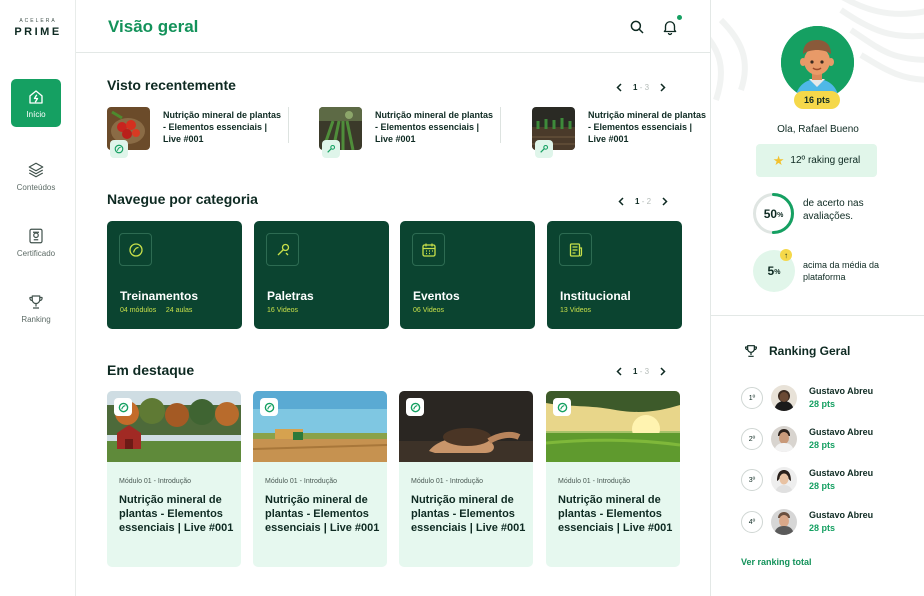  I want to click on above-average-text: acima da média da plataforma, so click(841, 271).